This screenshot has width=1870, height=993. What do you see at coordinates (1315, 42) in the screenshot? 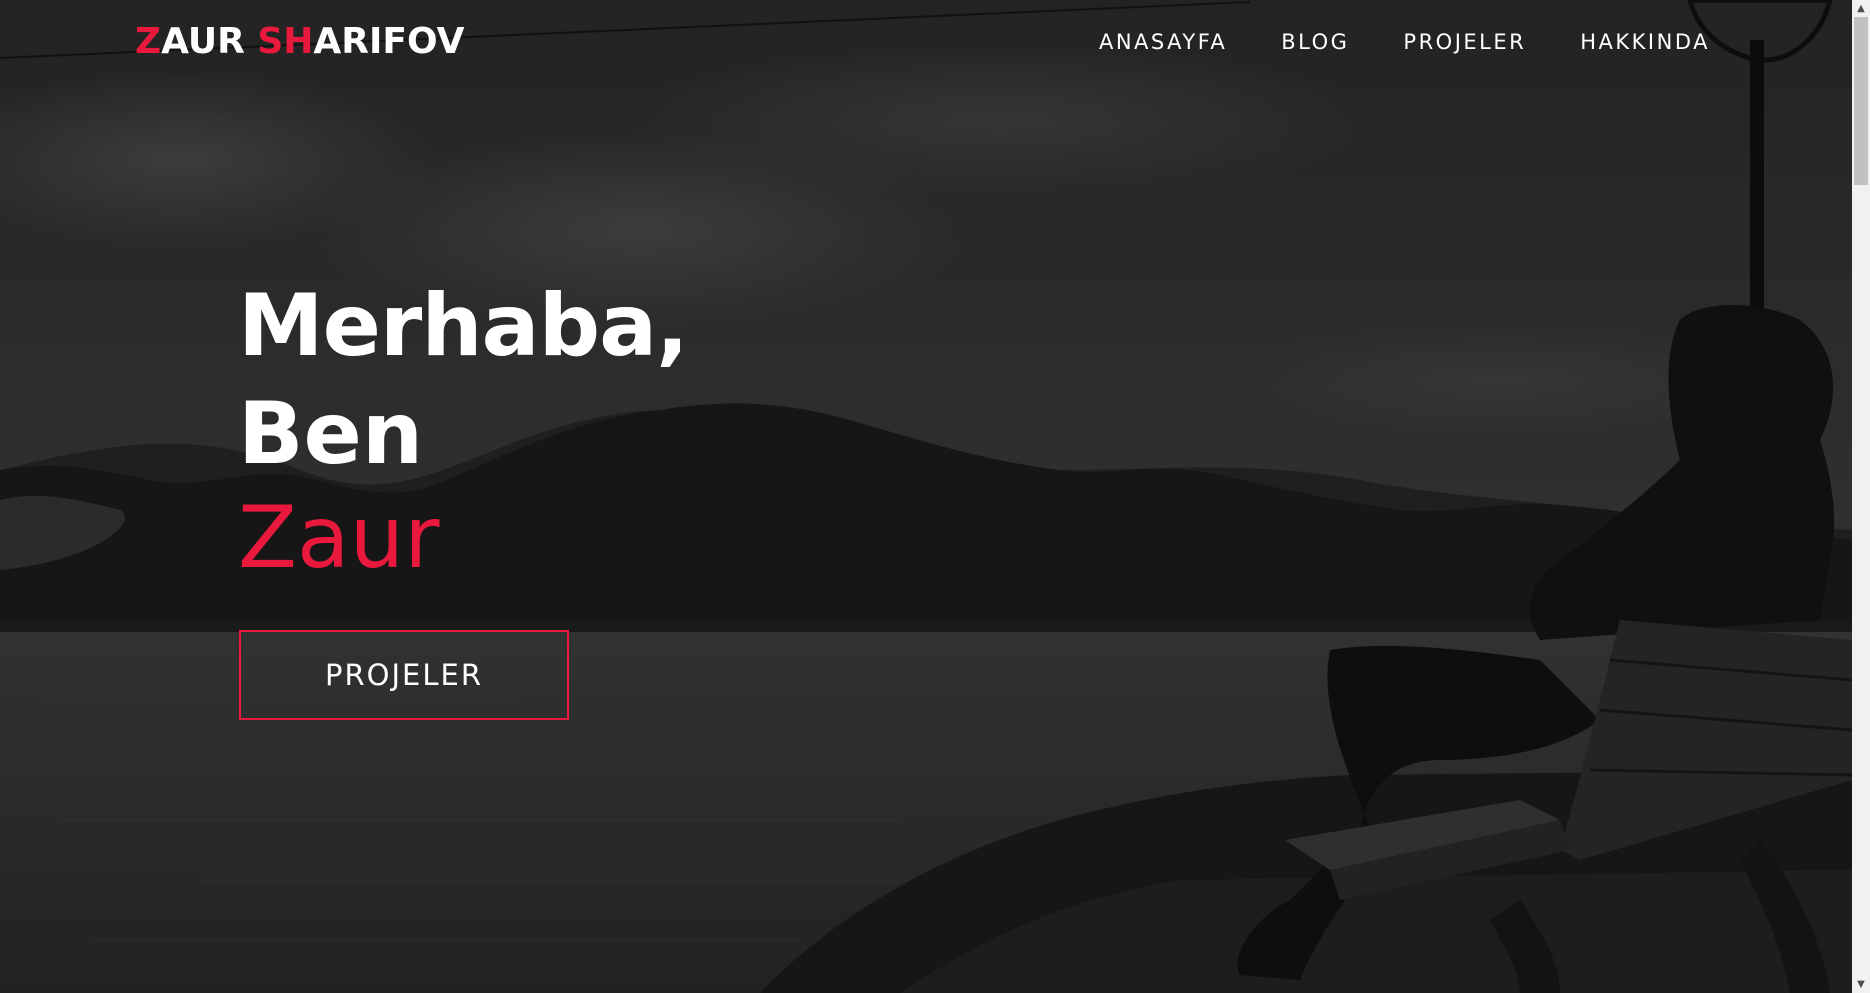
I see `nav-link-blog: BLOG` at bounding box center [1315, 42].